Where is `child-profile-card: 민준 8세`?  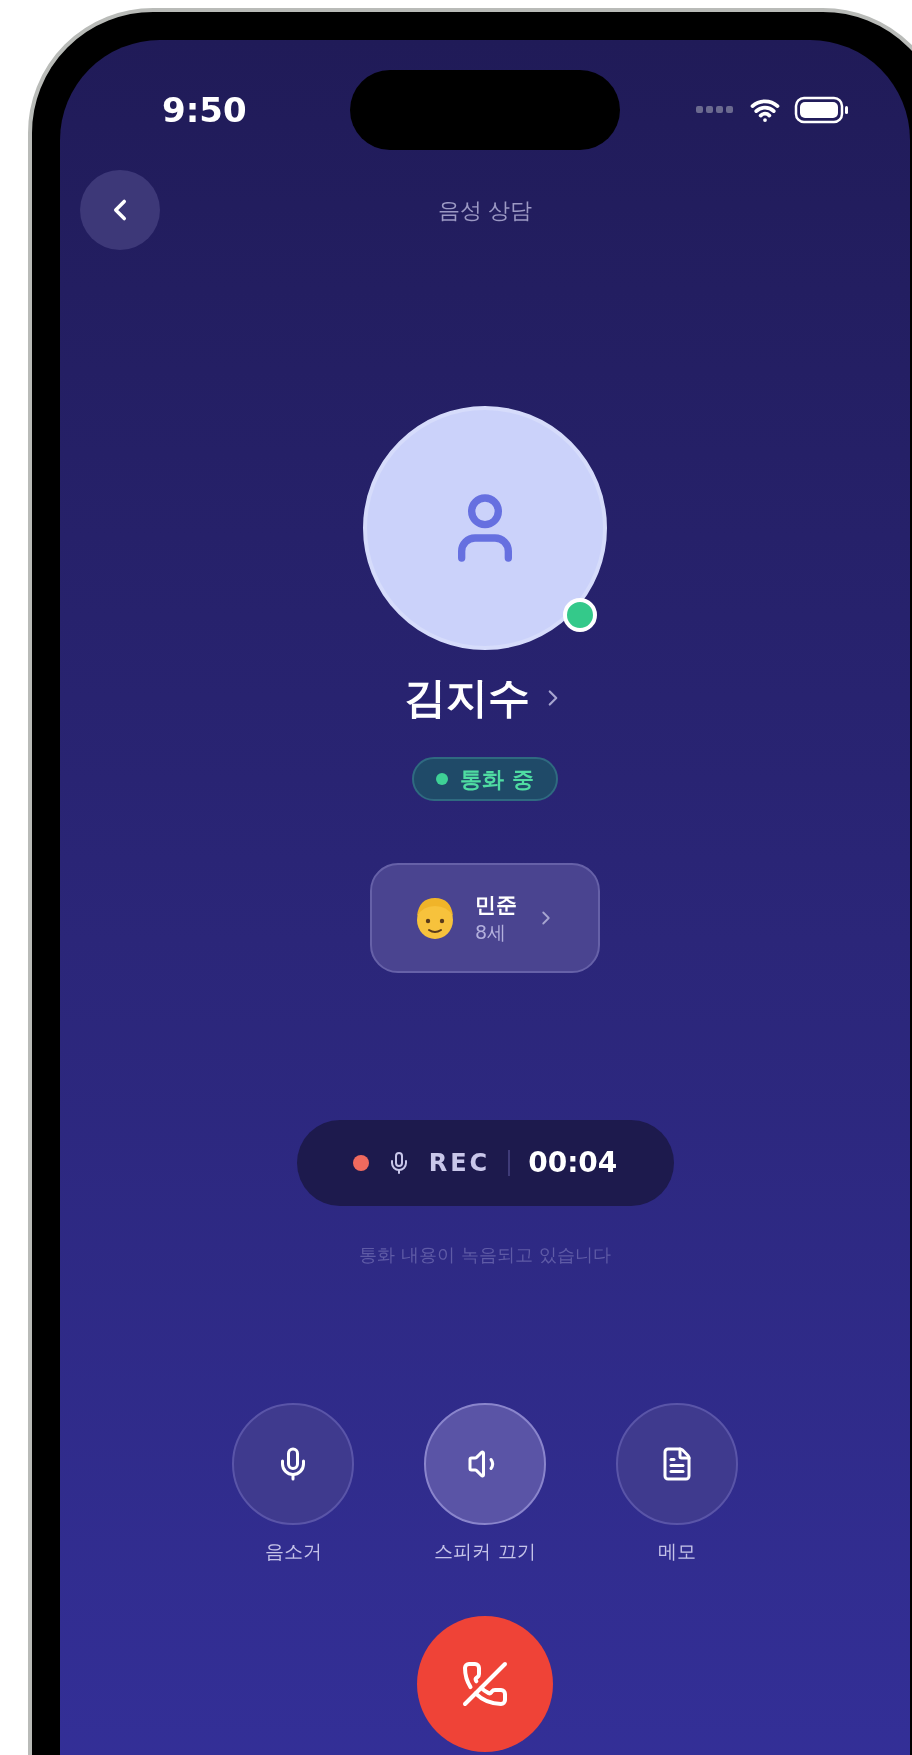 child-profile-card: 민준 8세 is located at coordinates (485, 918).